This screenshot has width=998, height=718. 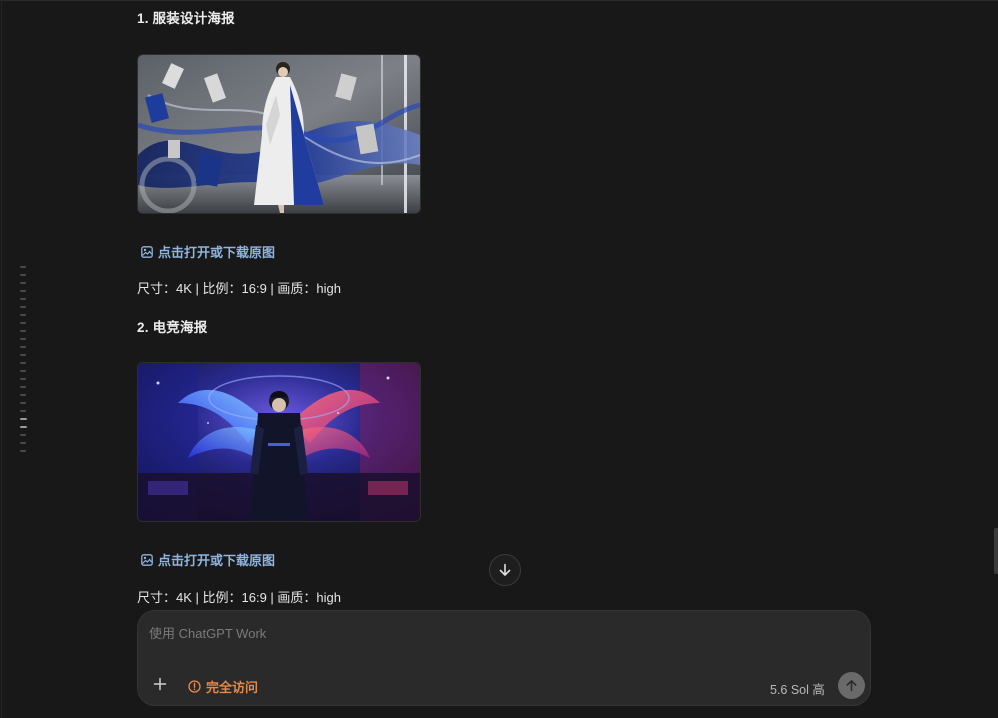 What do you see at coordinates (494, 633) in the screenshot?
I see `message-input` at bounding box center [494, 633].